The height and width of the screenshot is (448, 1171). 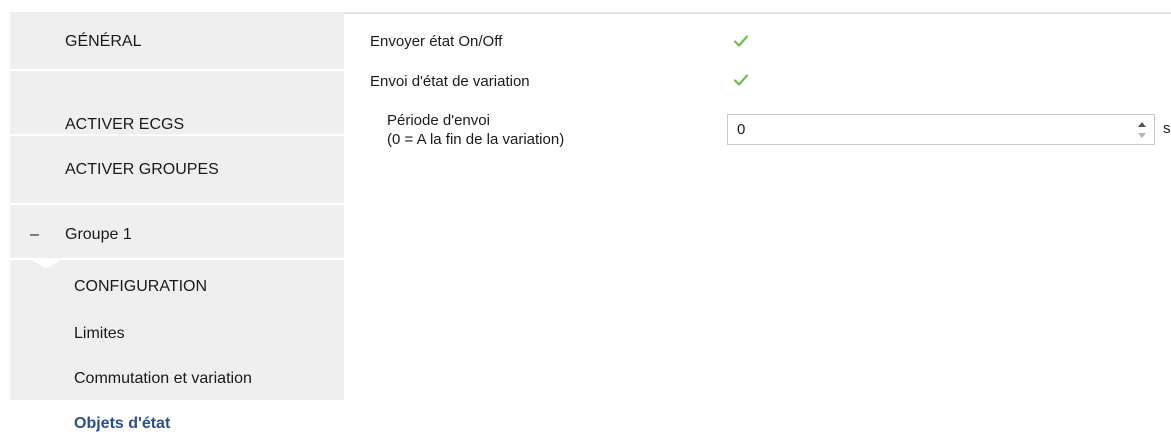 I want to click on send-onoff-checkbox, so click(x=741, y=41).